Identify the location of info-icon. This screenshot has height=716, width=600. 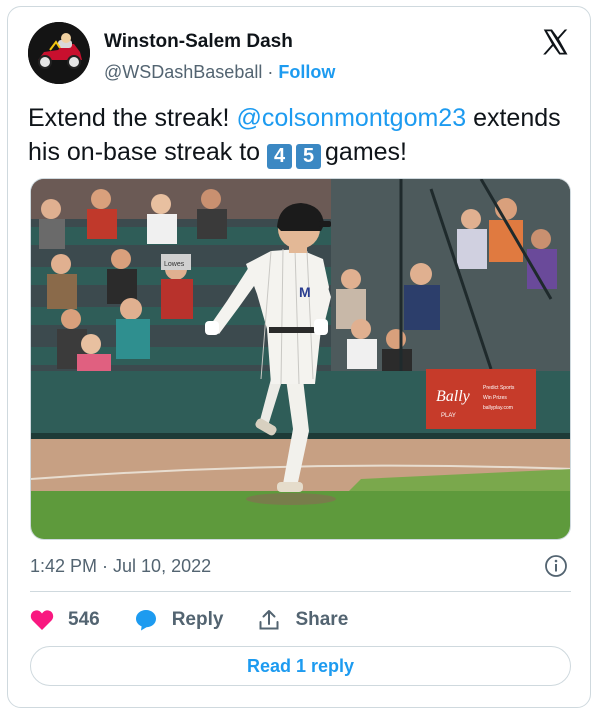
(556, 566).